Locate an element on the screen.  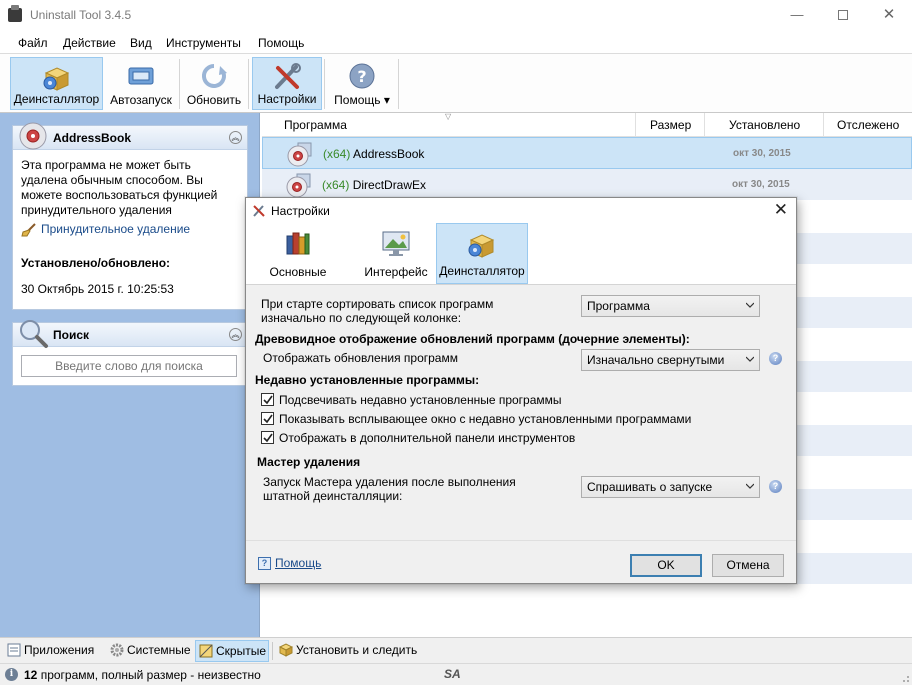
disc-box-icon is located at coordinates (298, 185).